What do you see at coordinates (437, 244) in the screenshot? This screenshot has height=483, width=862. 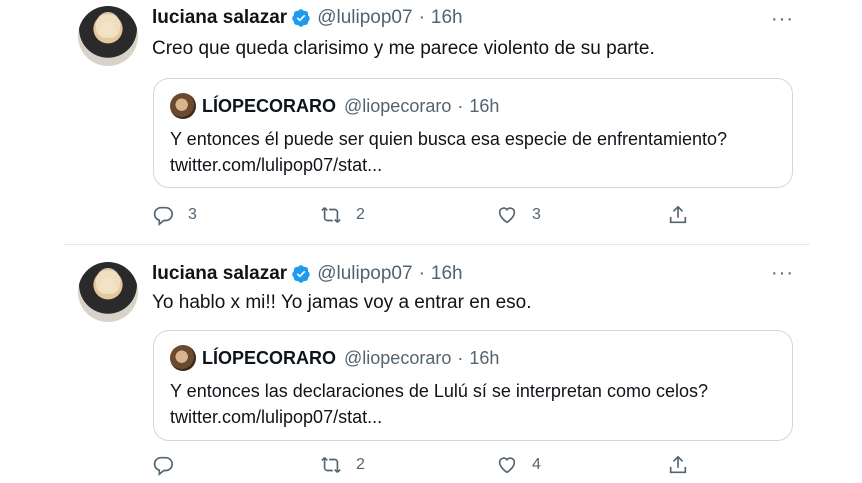 I see `tweet-divider` at bounding box center [437, 244].